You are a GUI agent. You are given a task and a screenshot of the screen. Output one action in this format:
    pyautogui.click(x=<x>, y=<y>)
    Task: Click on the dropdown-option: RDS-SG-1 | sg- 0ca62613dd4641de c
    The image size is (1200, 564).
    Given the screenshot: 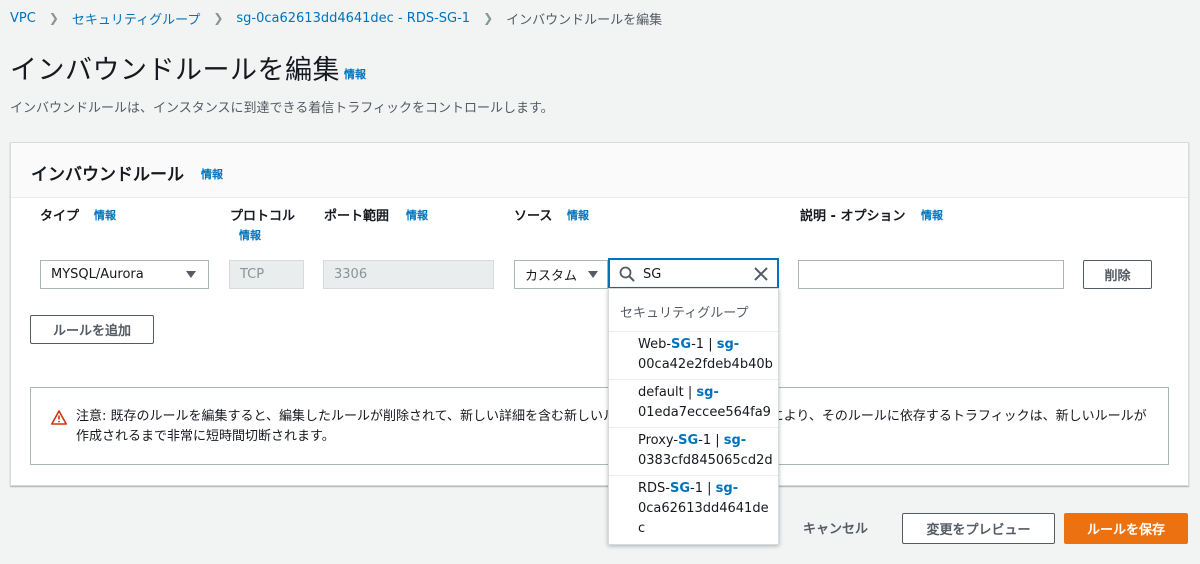 What is the action you would take?
    pyautogui.click(x=693, y=510)
    